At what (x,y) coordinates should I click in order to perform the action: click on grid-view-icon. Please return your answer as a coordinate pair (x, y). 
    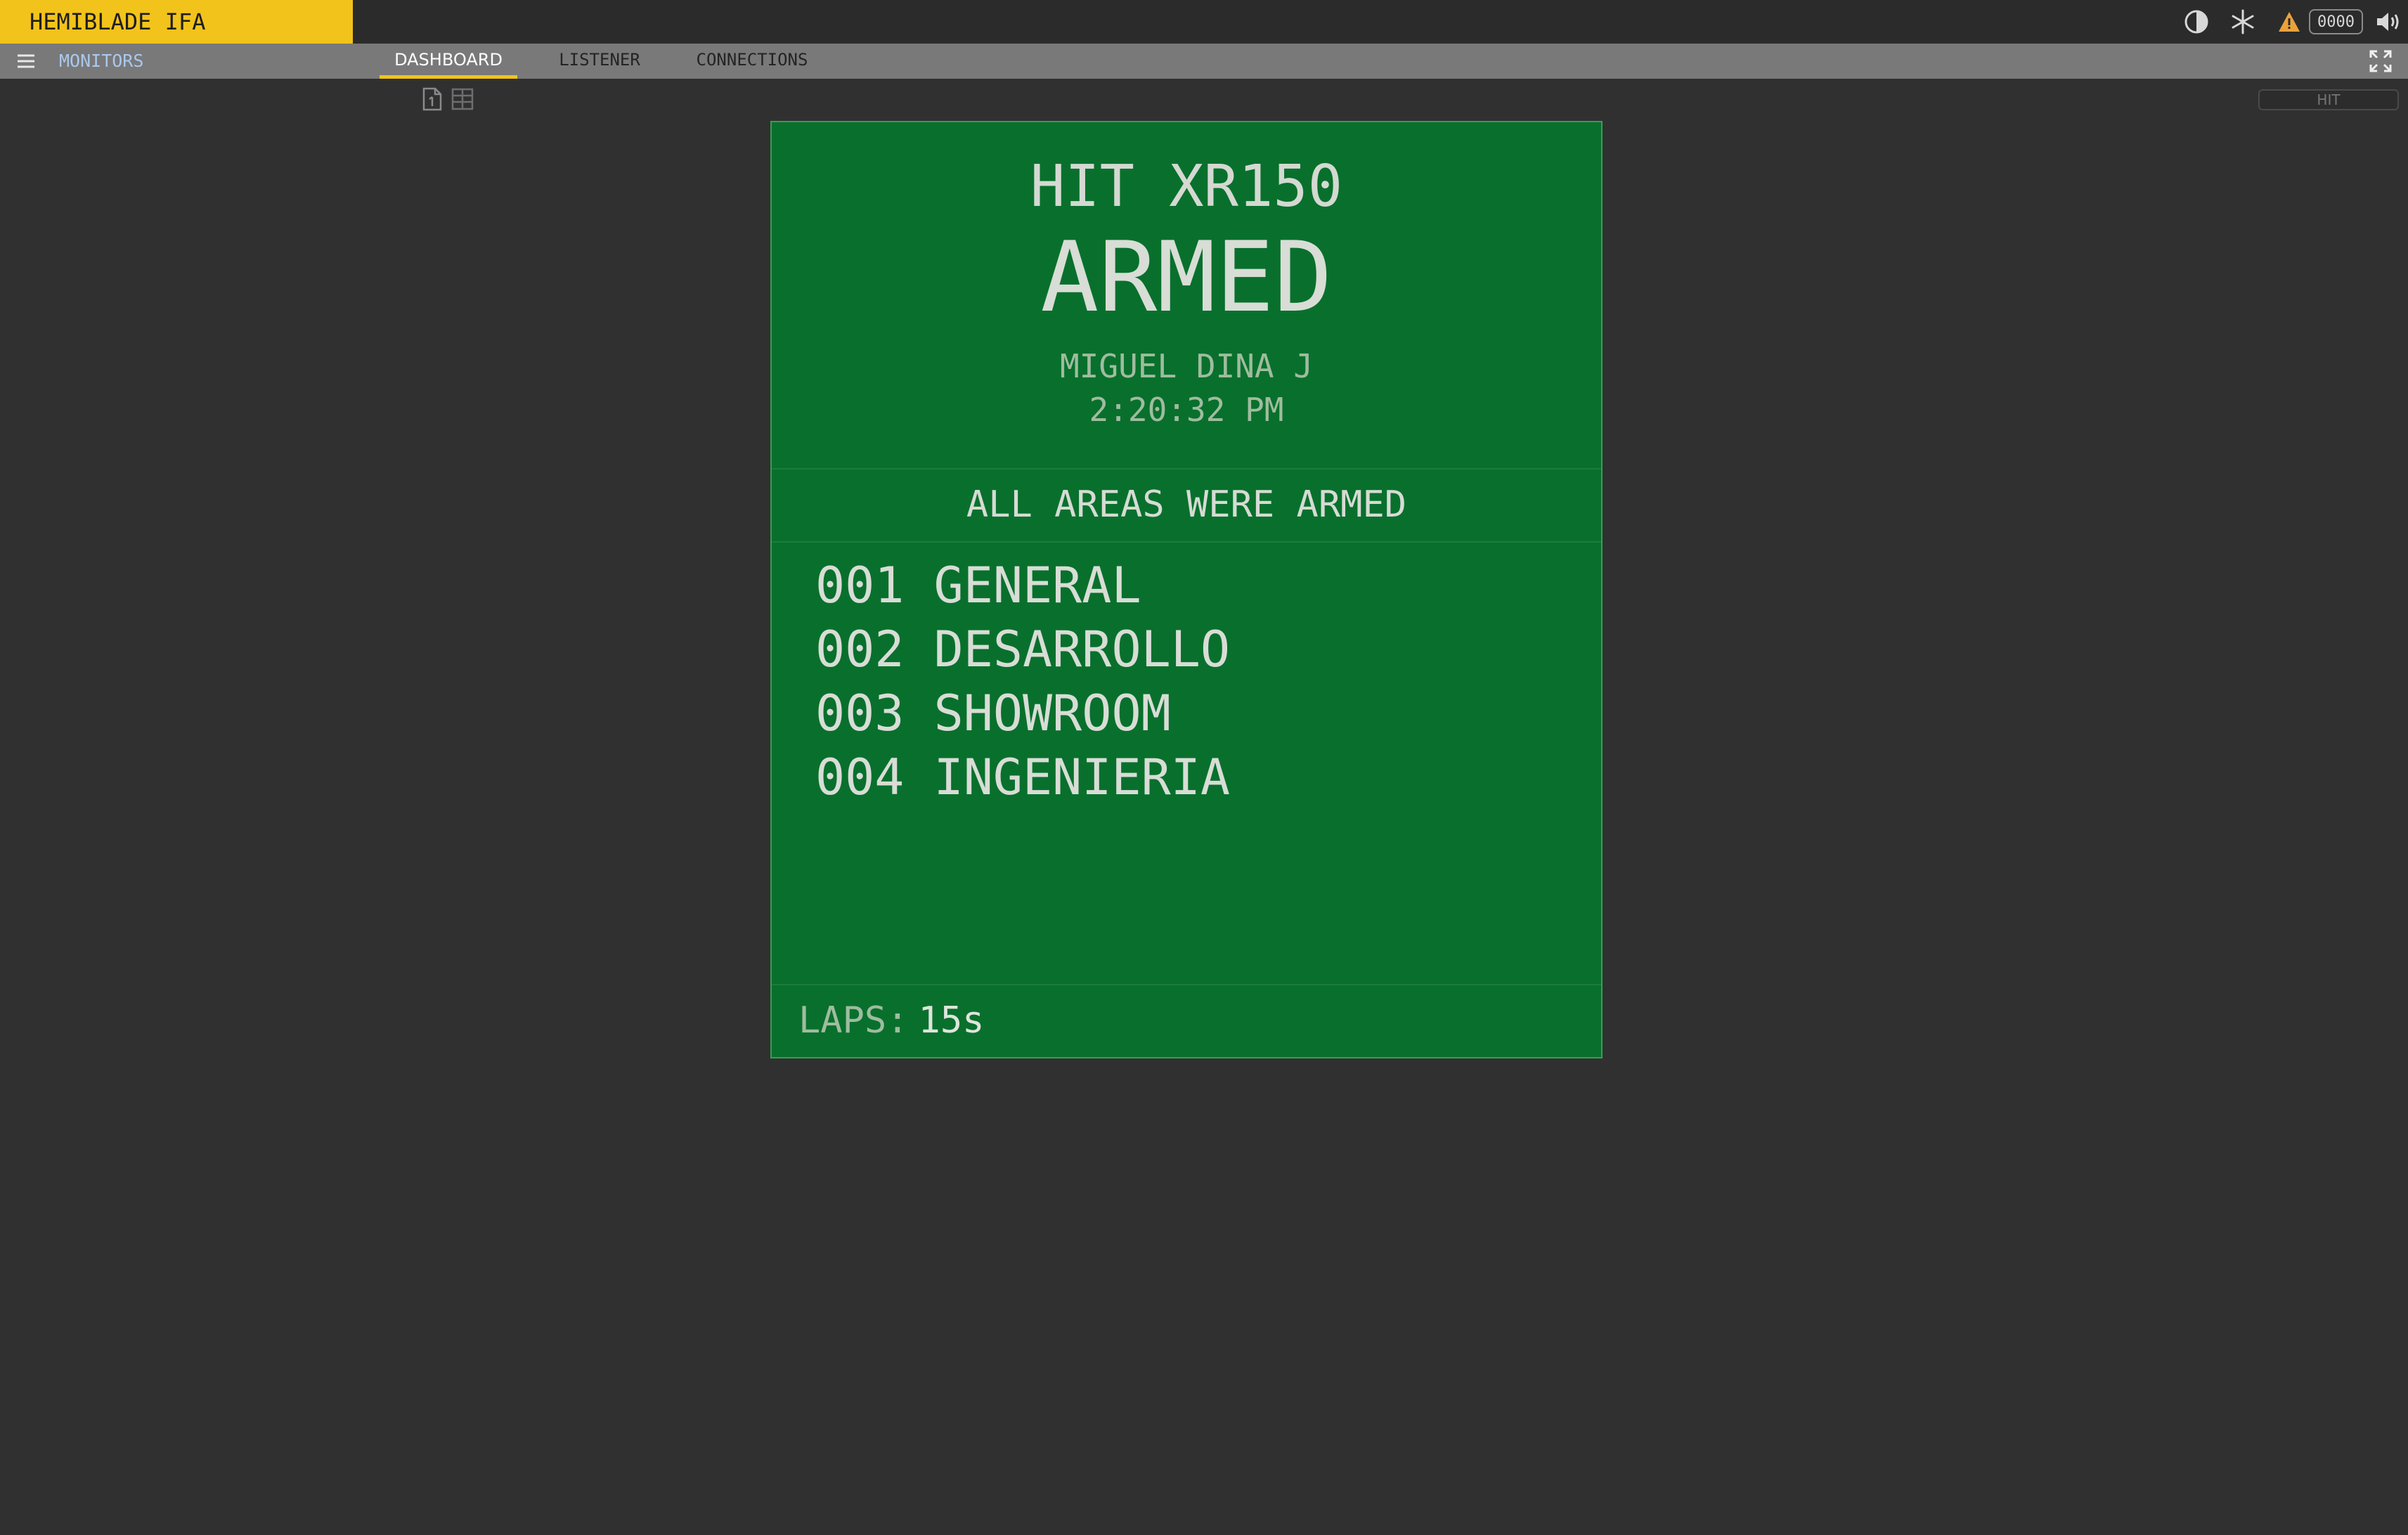
    Looking at the image, I should click on (462, 99).